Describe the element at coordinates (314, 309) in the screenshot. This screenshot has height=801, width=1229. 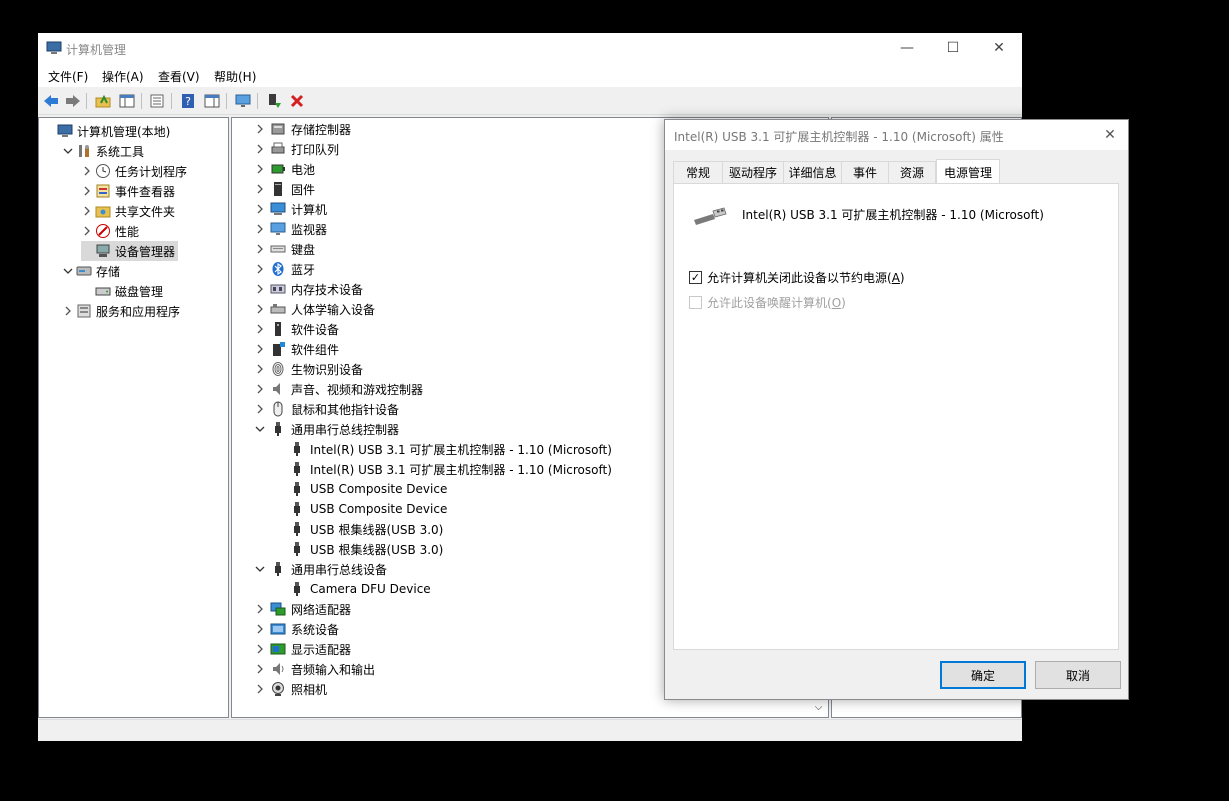
I see `device-category: 人体学输入设备` at that location.